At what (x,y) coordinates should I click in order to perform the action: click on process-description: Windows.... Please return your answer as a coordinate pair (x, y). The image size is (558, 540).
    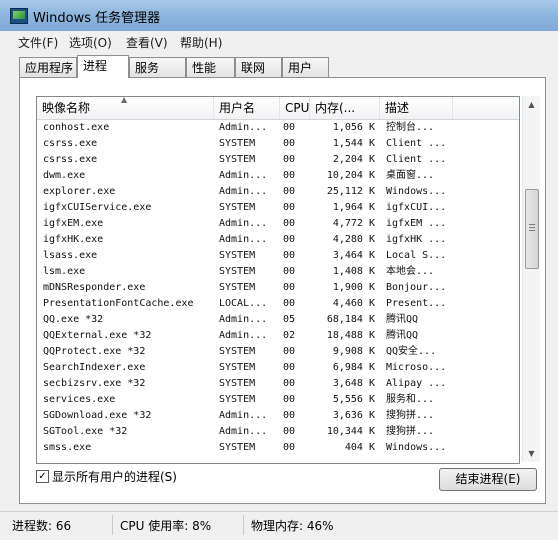
    Looking at the image, I should click on (416, 191).